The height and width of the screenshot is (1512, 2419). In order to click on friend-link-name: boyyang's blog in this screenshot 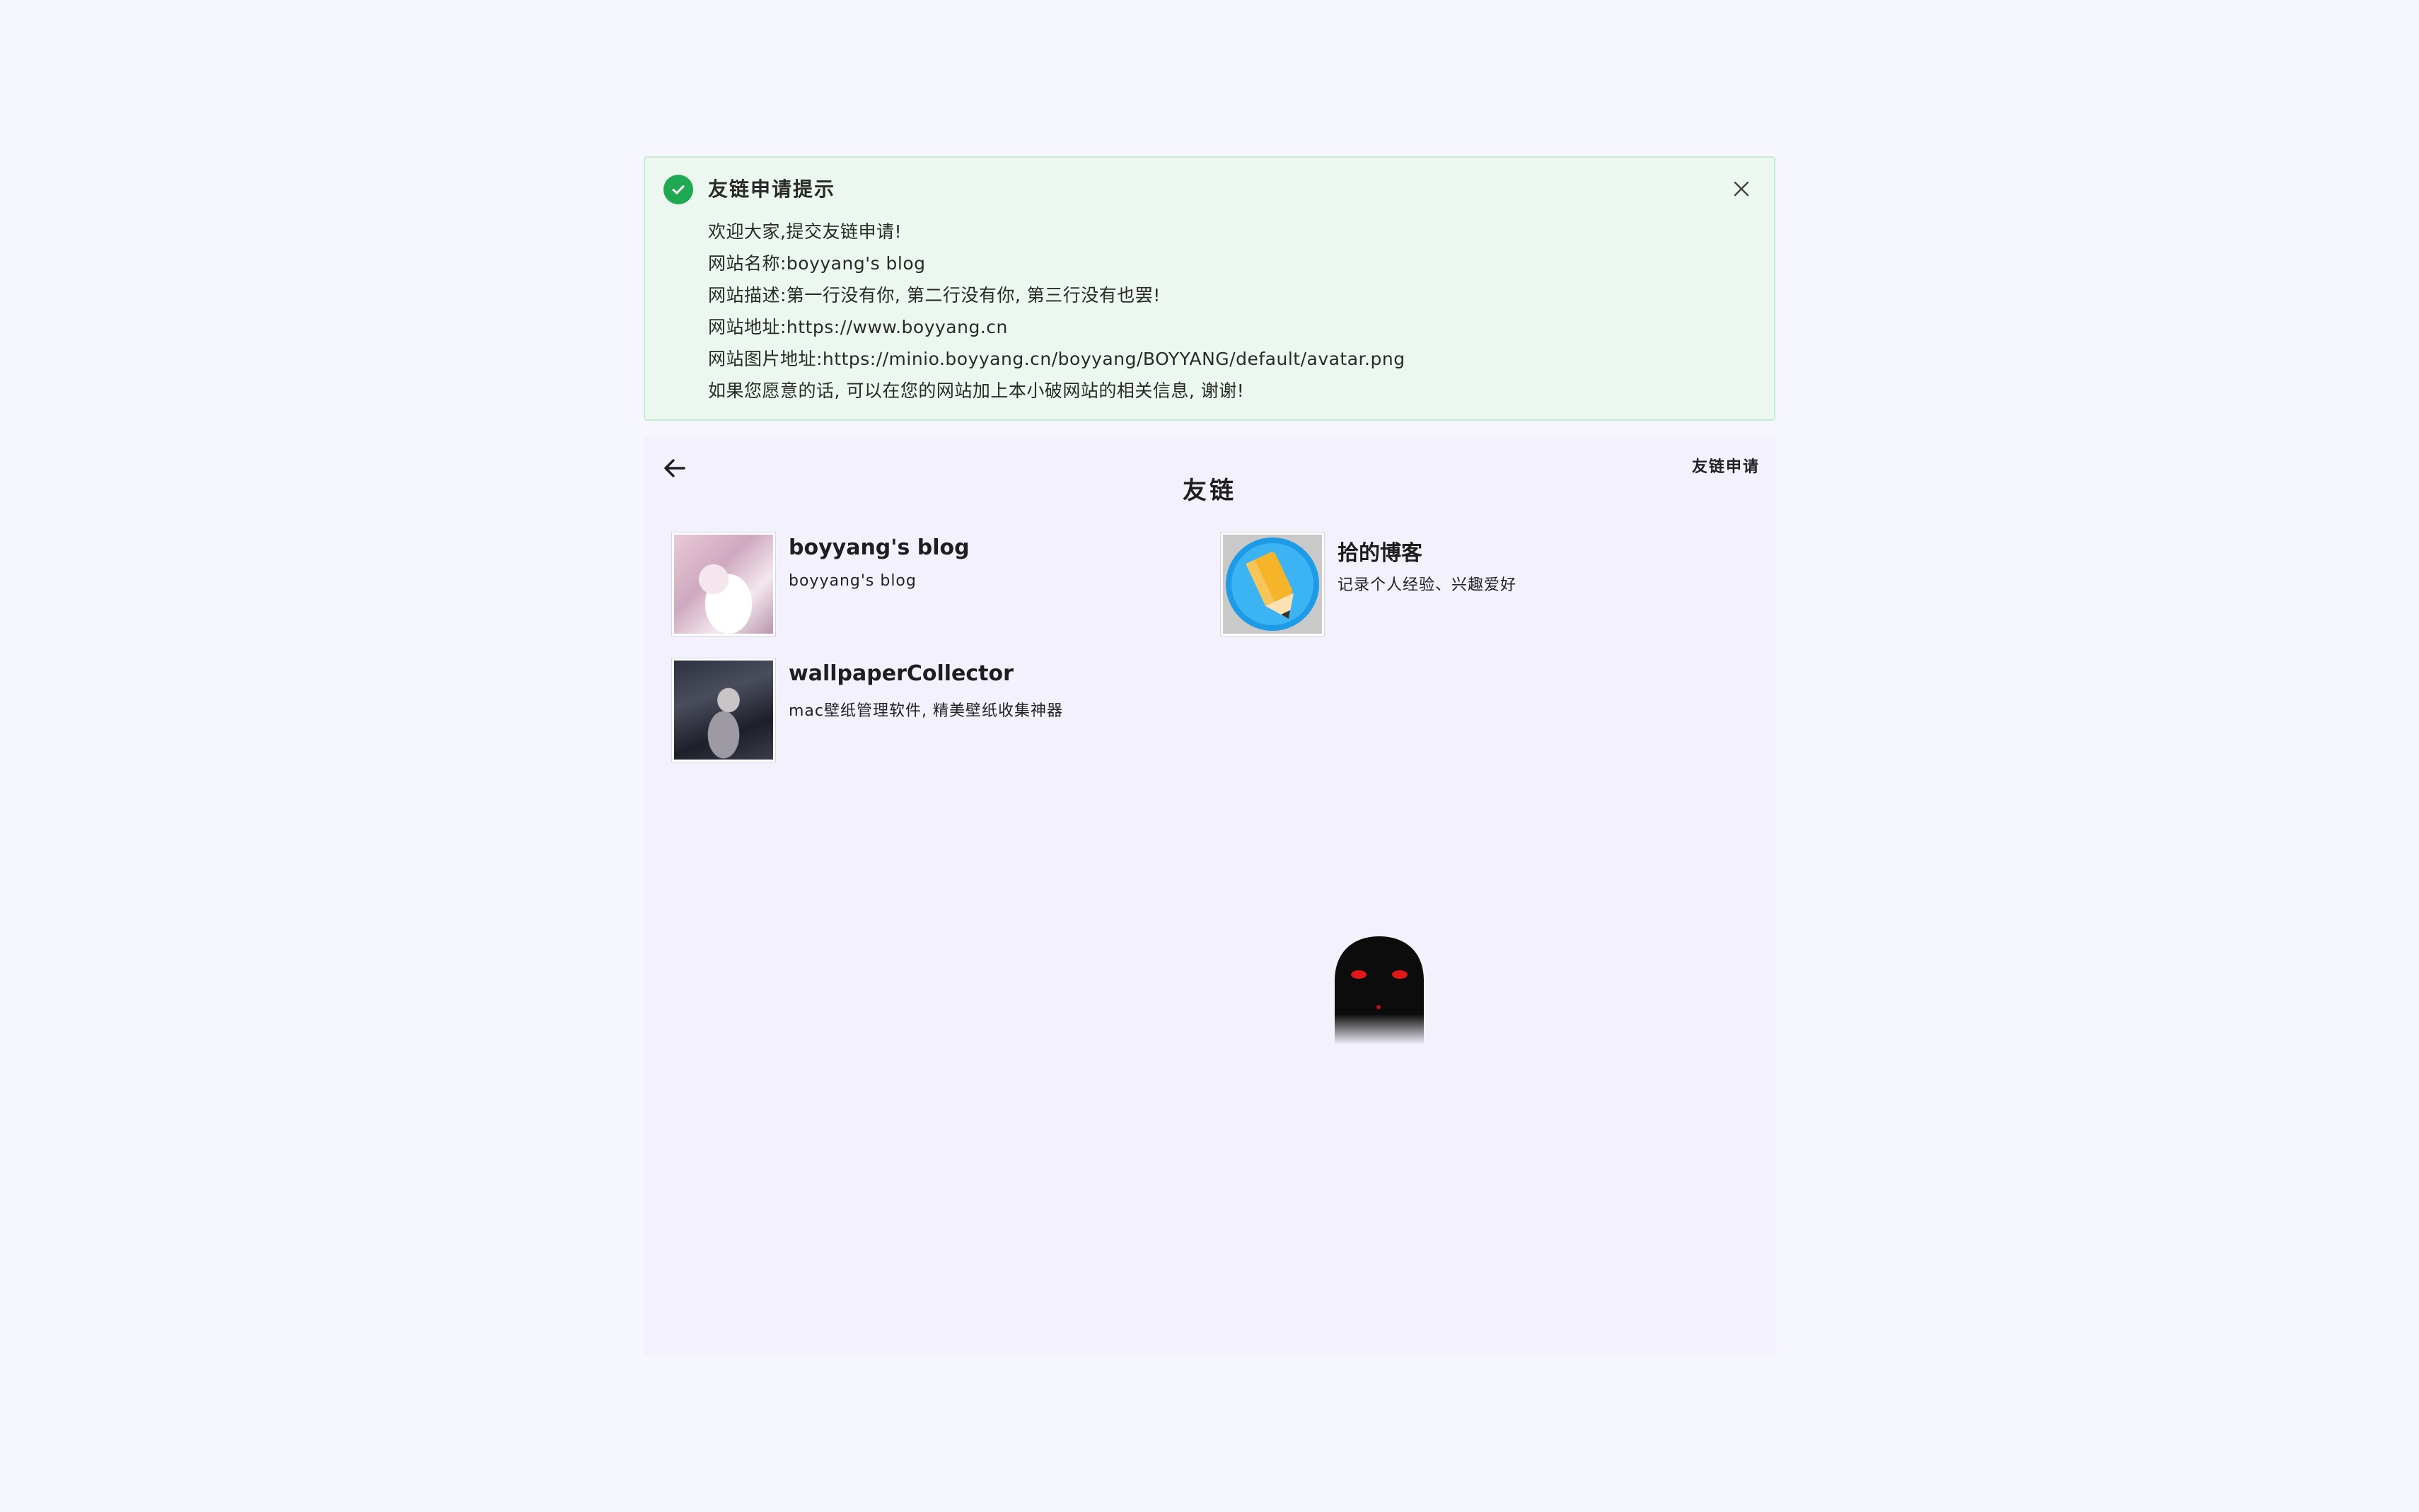, I will do `click(879, 547)`.